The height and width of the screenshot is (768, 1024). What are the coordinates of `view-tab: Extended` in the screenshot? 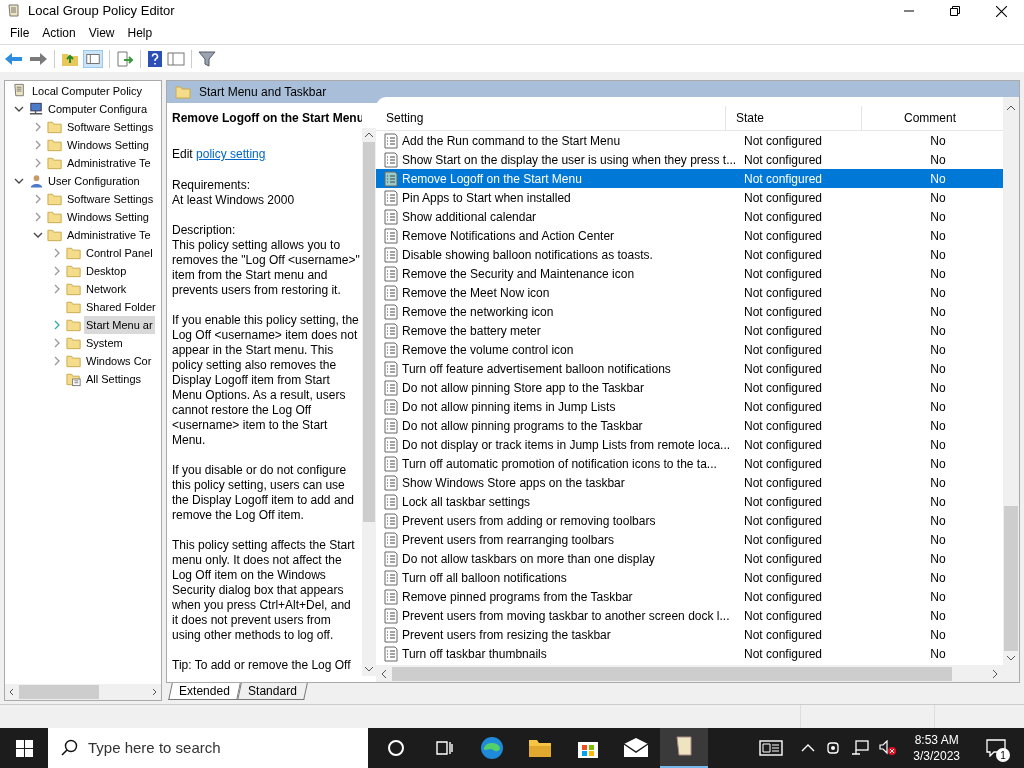 It's located at (204, 691).